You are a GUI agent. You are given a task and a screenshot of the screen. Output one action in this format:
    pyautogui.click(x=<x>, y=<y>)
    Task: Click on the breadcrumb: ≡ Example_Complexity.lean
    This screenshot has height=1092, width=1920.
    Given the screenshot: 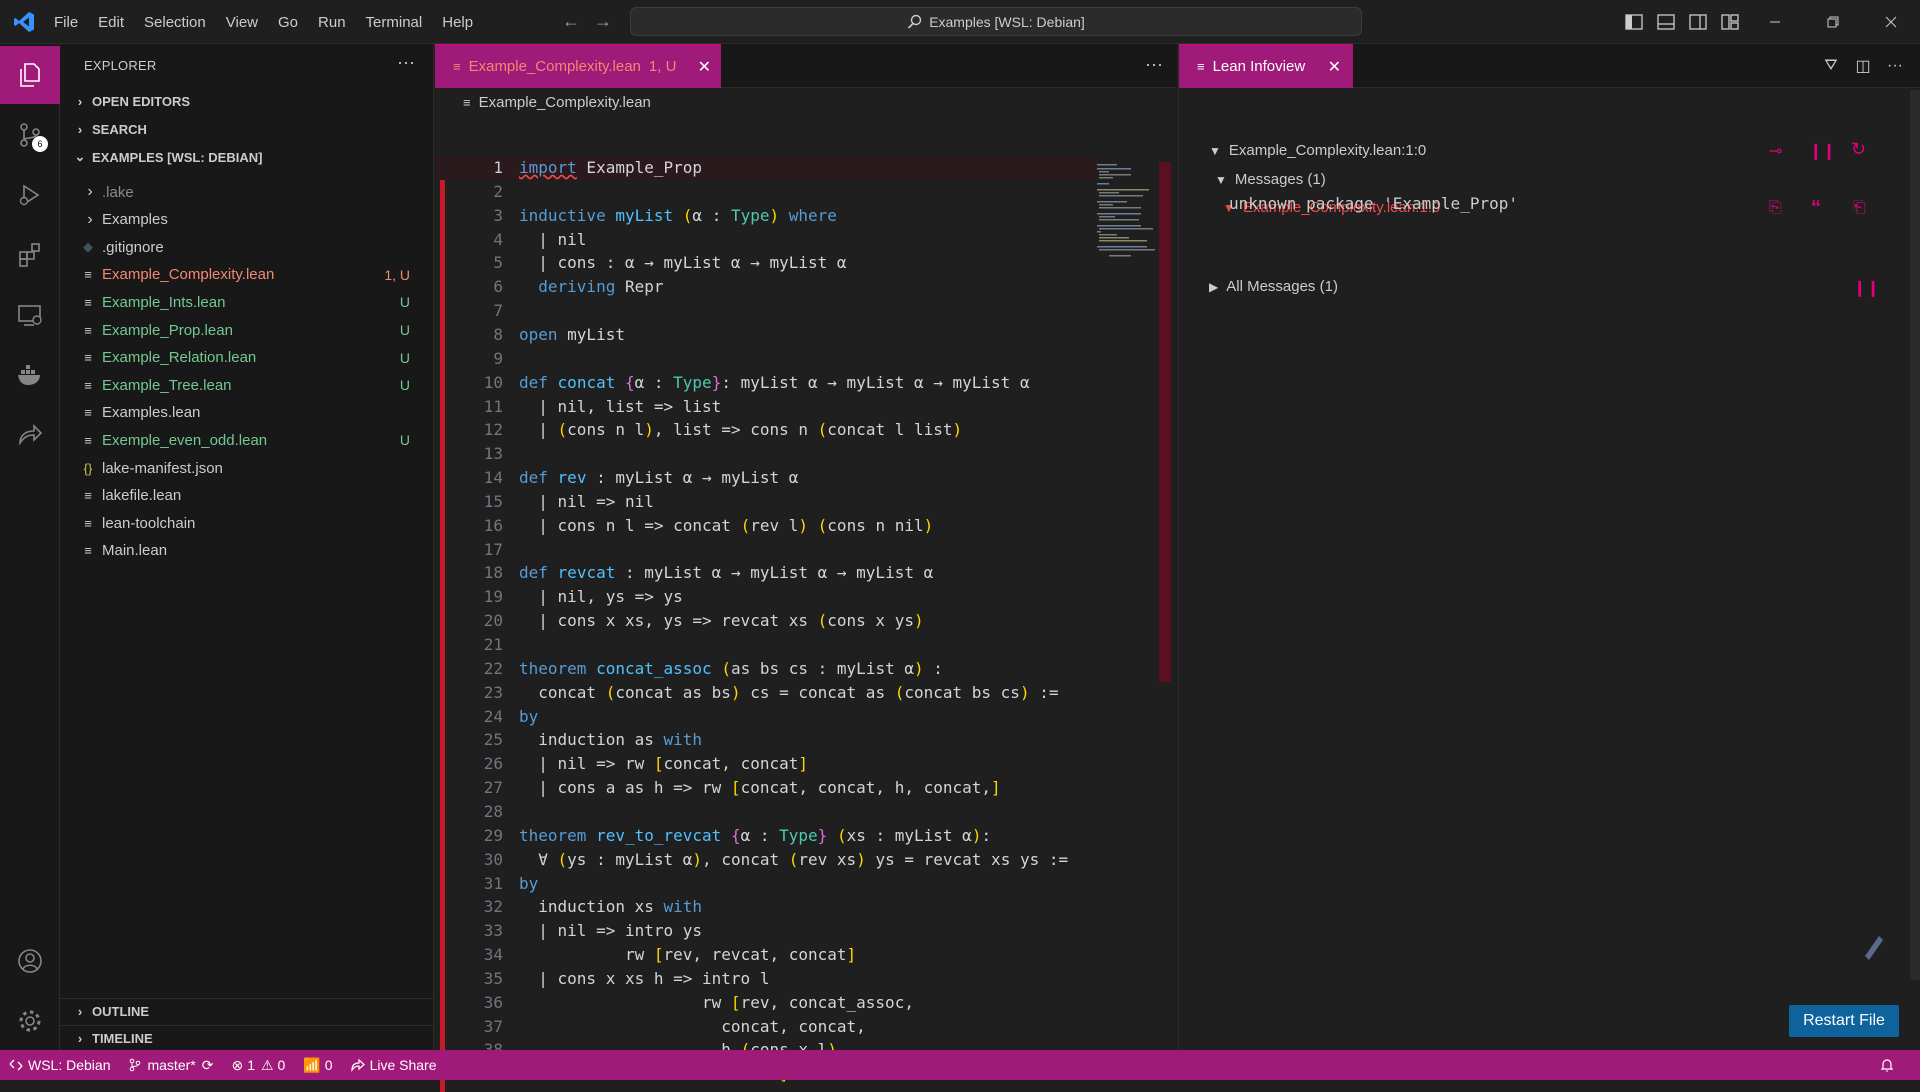 What is the action you would take?
    pyautogui.click(x=557, y=102)
    